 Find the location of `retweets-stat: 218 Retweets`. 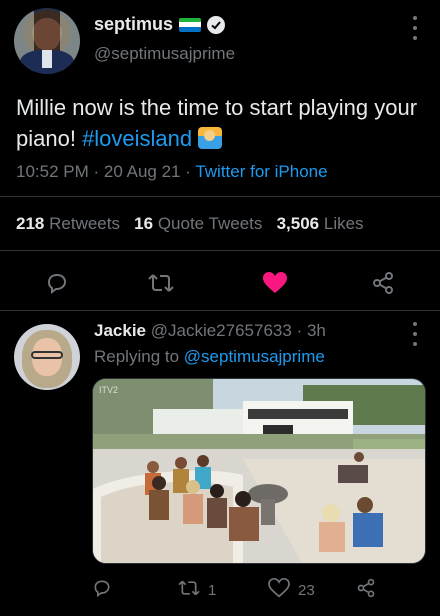

retweets-stat: 218 Retweets is located at coordinates (68, 223).